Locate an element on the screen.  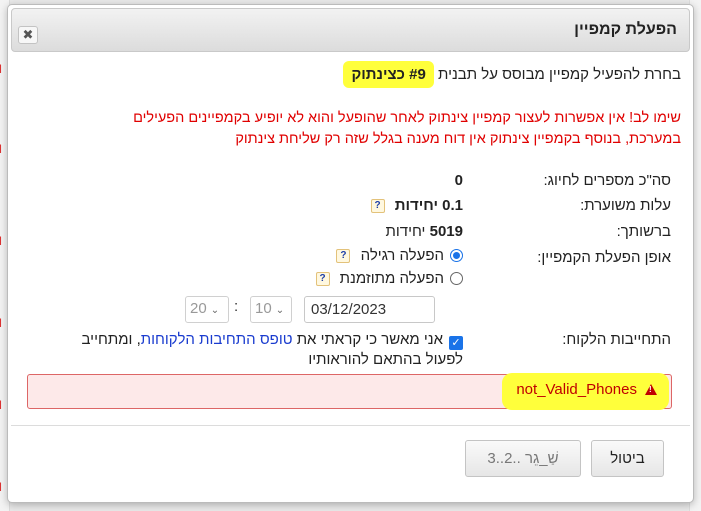
activation-mode-label: אופן הפעלת הקמפיין: is located at coordinates (604, 257).